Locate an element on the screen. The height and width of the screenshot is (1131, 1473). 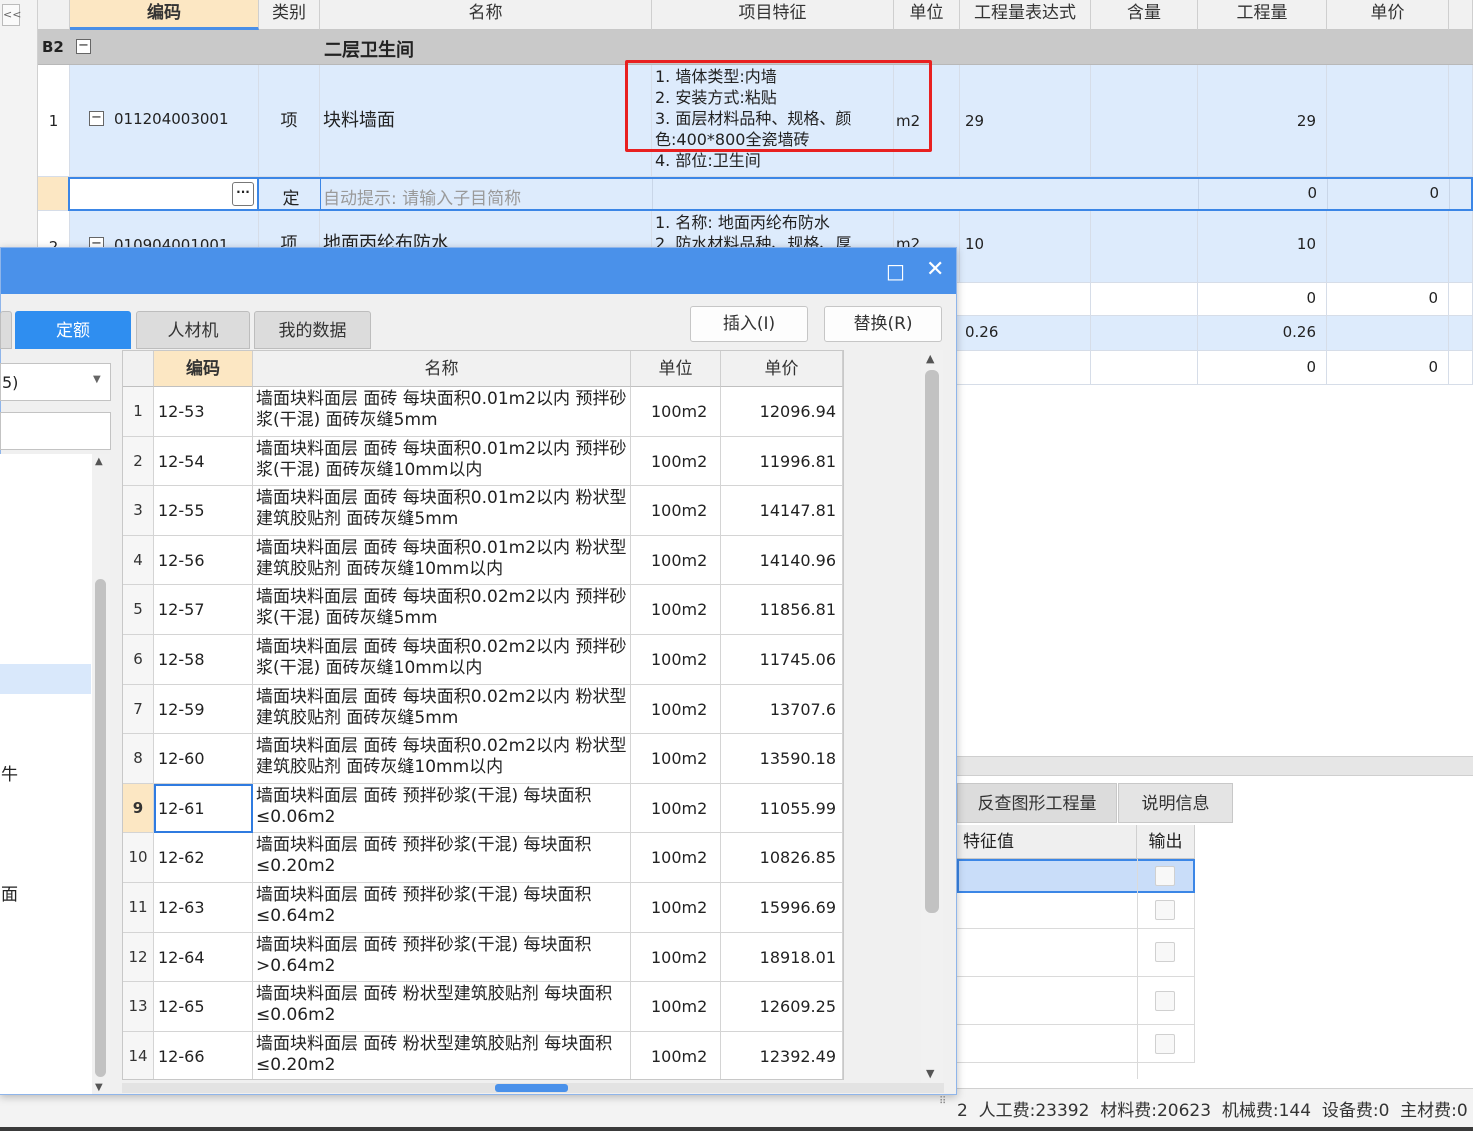
input-row-price: 0 is located at coordinates (1388, 193).